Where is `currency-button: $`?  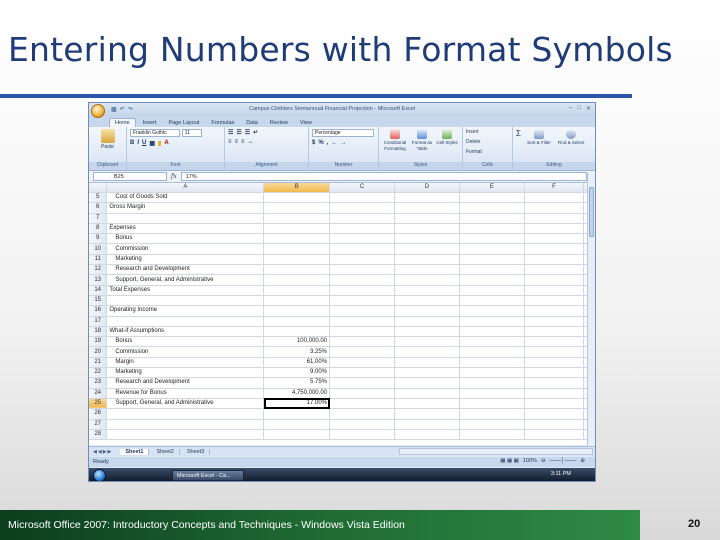 currency-button: $ is located at coordinates (313, 143).